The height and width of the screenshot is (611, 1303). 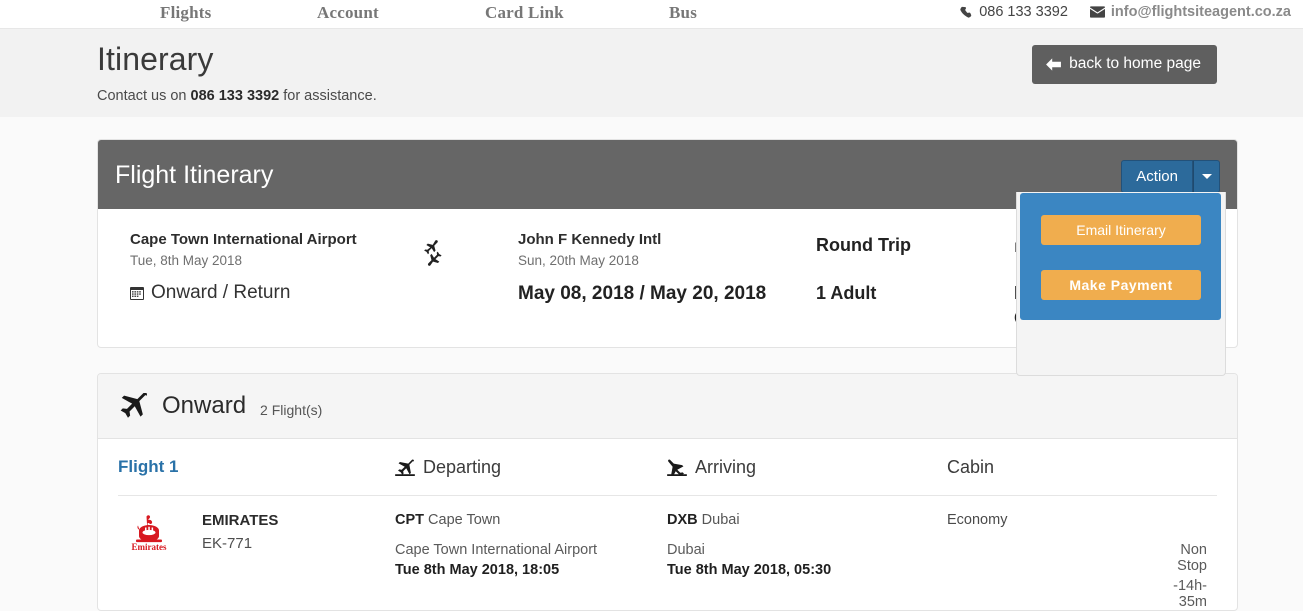 I want to click on column-header-cabin: Cabin, so click(x=971, y=466).